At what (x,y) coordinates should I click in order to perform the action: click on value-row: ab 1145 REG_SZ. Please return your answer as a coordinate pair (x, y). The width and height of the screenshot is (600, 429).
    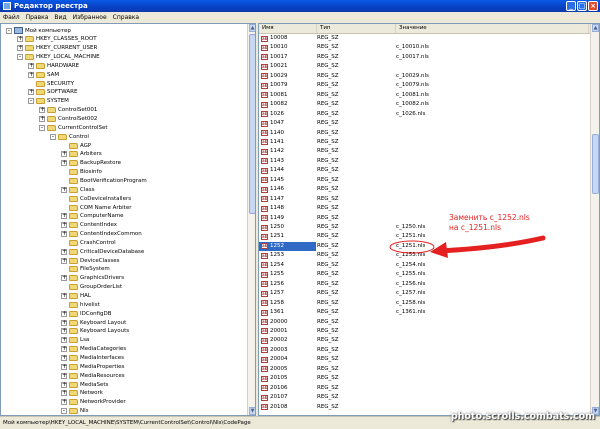
    Looking at the image, I should click on (424, 180).